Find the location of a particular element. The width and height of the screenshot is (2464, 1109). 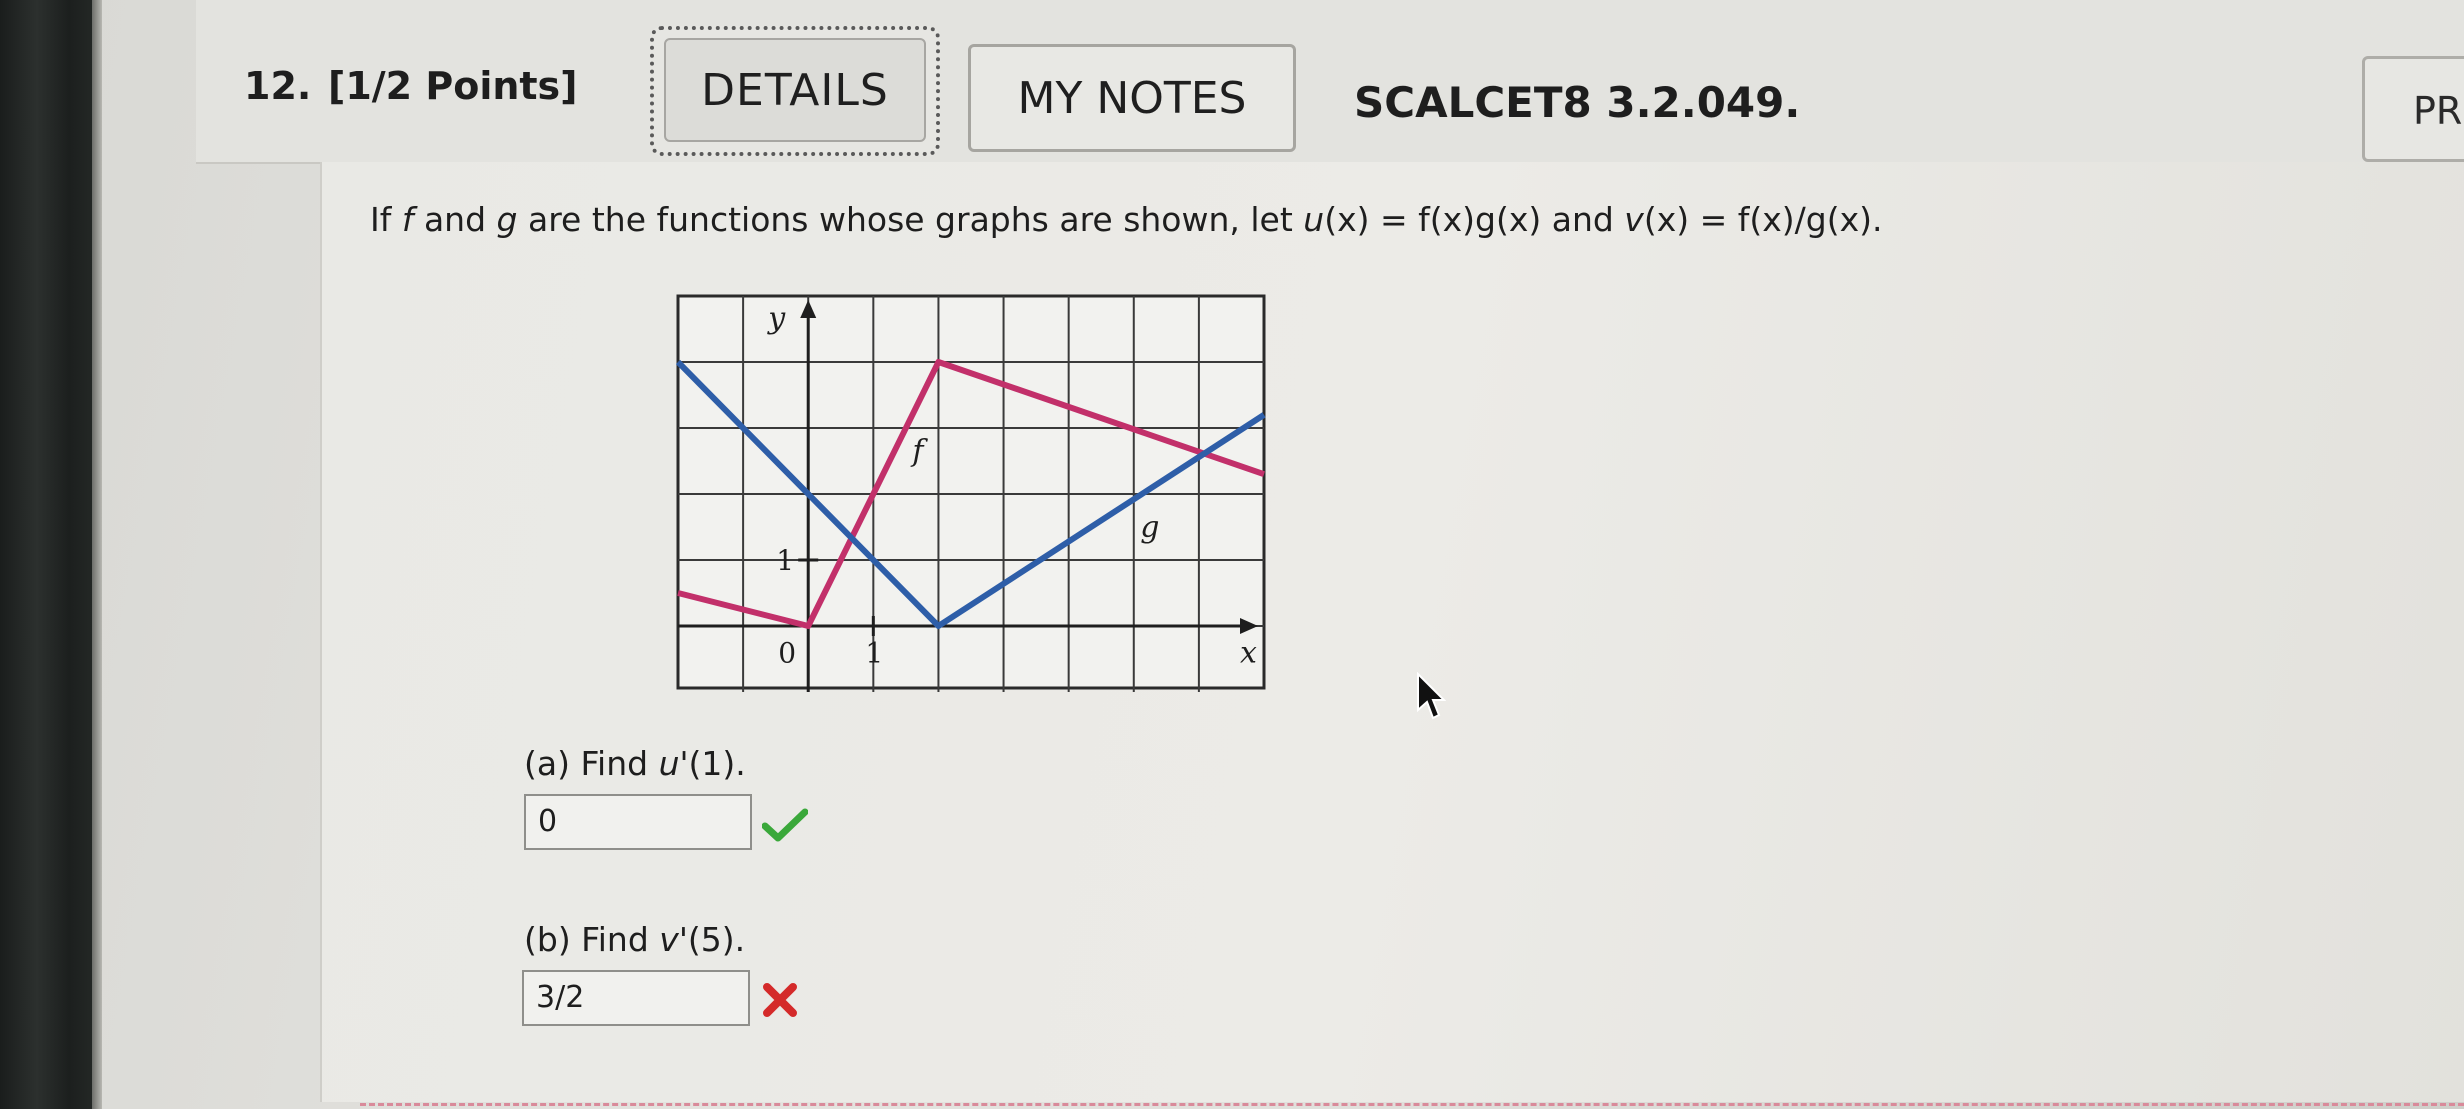

prompt-text: and is located at coordinates (455, 219).